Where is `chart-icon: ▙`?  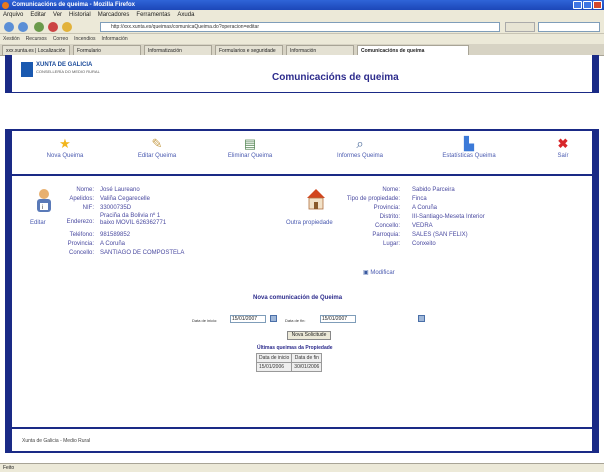 chart-icon: ▙ is located at coordinates (469, 143).